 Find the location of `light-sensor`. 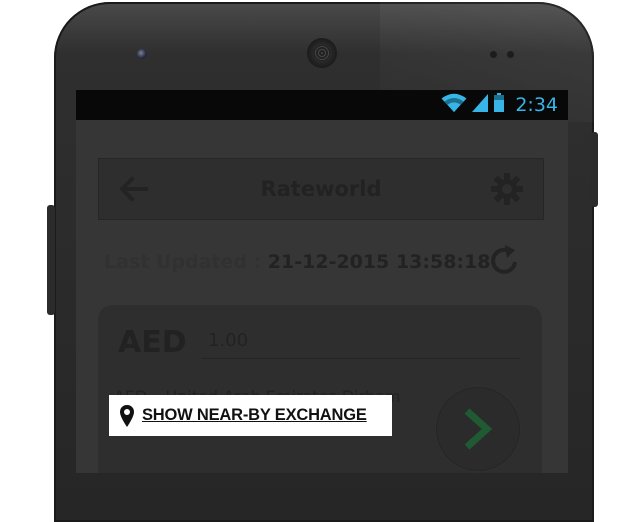

light-sensor is located at coordinates (510, 54).